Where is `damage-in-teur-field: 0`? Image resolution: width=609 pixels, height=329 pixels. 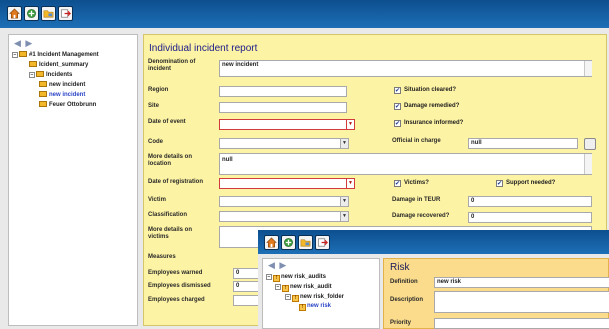 damage-in-teur-field: 0 is located at coordinates (530, 201).